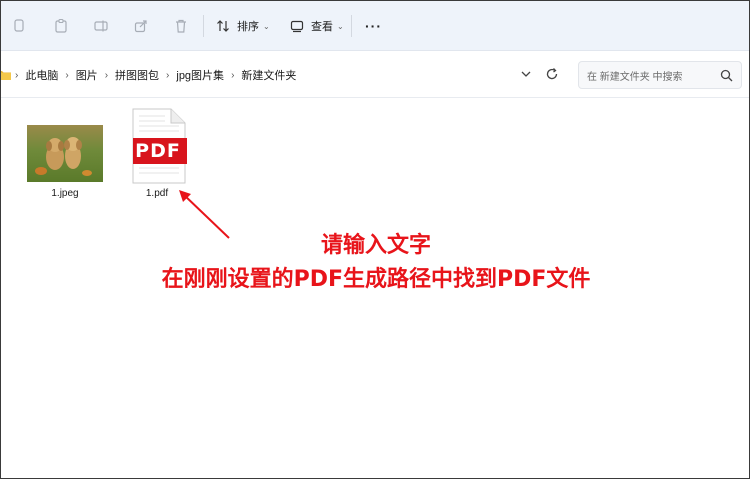  I want to click on view-button: 查看 ⌄, so click(316, 26).